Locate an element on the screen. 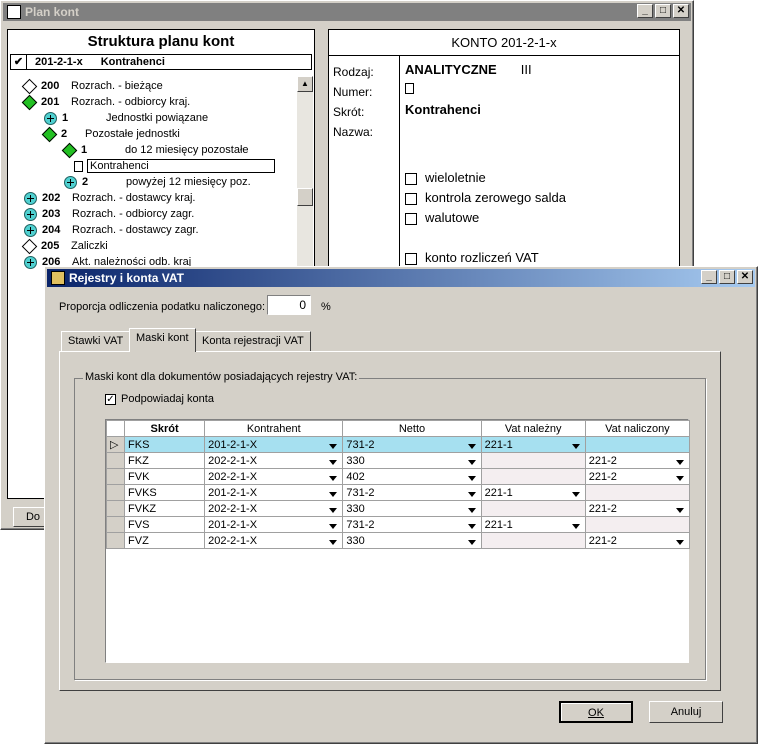 The image size is (759, 744). tree-row: 1 do 12 miesięcy pozostałe is located at coordinates (155, 150).